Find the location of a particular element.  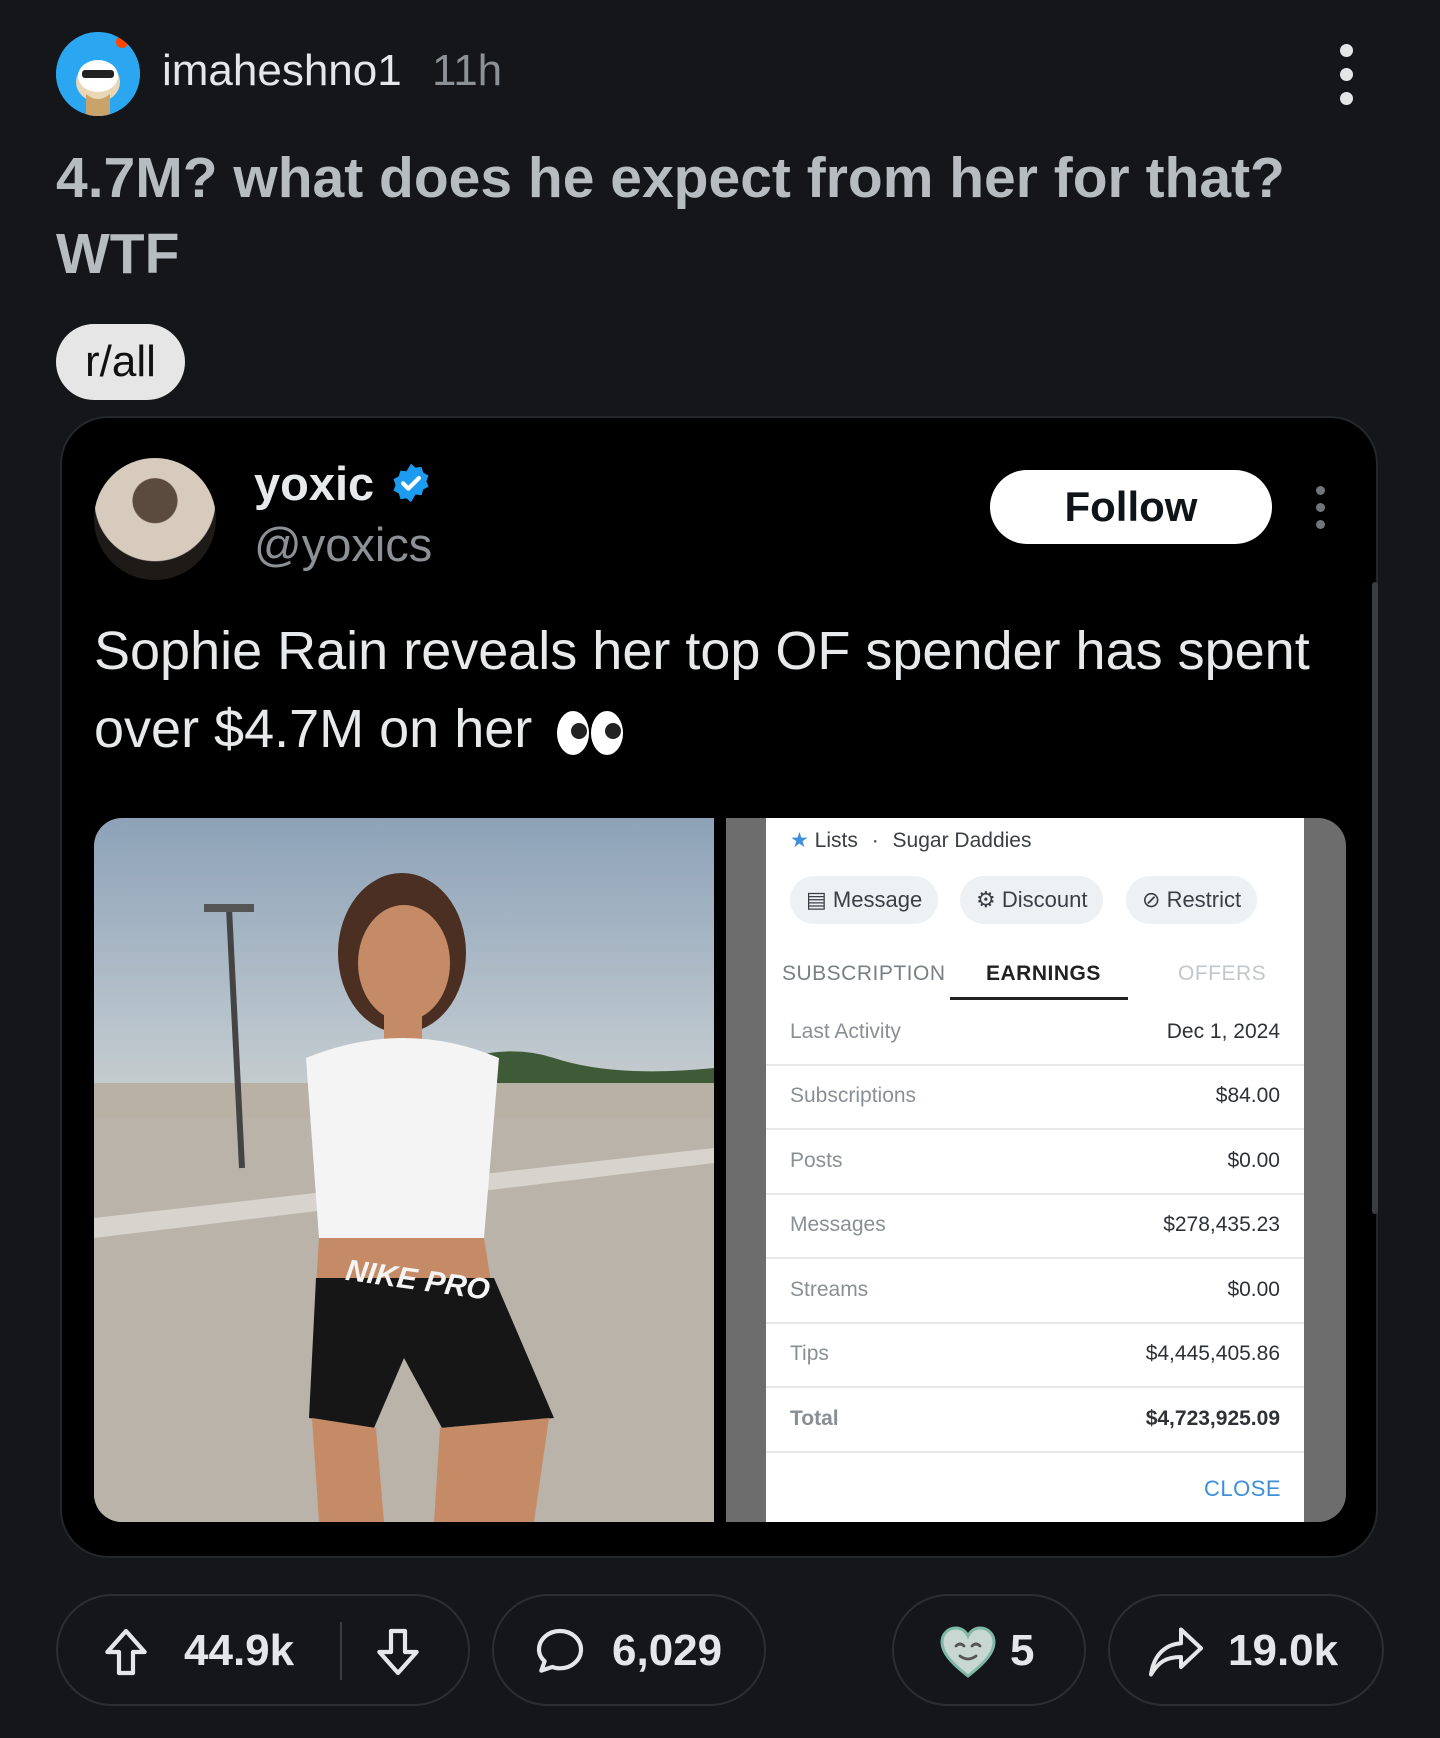

restrict-pill: ⊘ Restrict is located at coordinates (1192, 900).